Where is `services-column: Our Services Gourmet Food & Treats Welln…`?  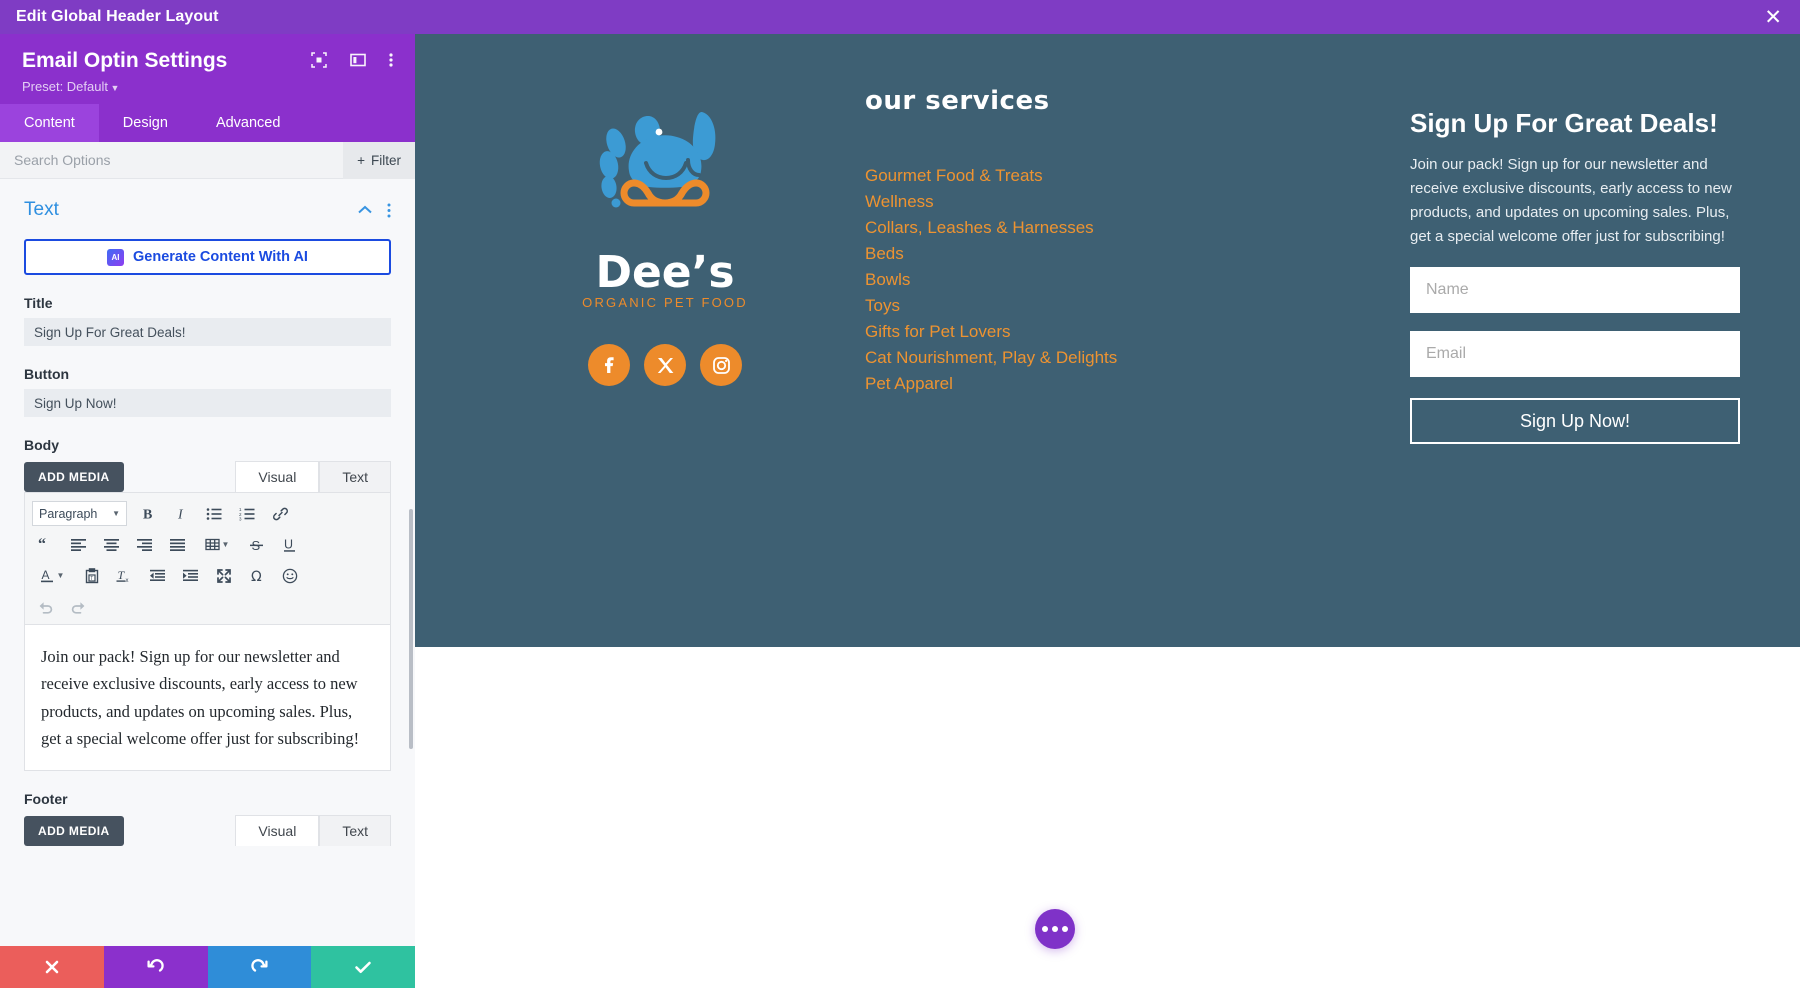 services-column: Our Services Gourmet Food & Treats Welln… is located at coordinates (1065, 366).